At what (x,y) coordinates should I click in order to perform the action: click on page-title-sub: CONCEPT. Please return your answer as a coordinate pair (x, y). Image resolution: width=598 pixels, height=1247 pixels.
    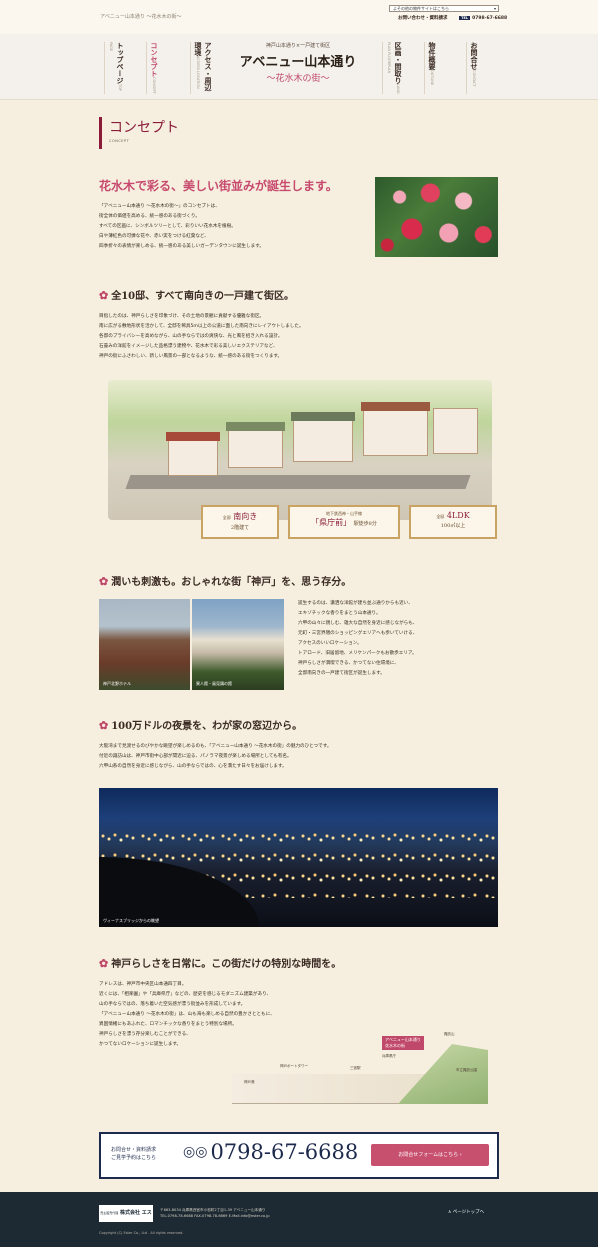
    Looking at the image, I should click on (119, 141).